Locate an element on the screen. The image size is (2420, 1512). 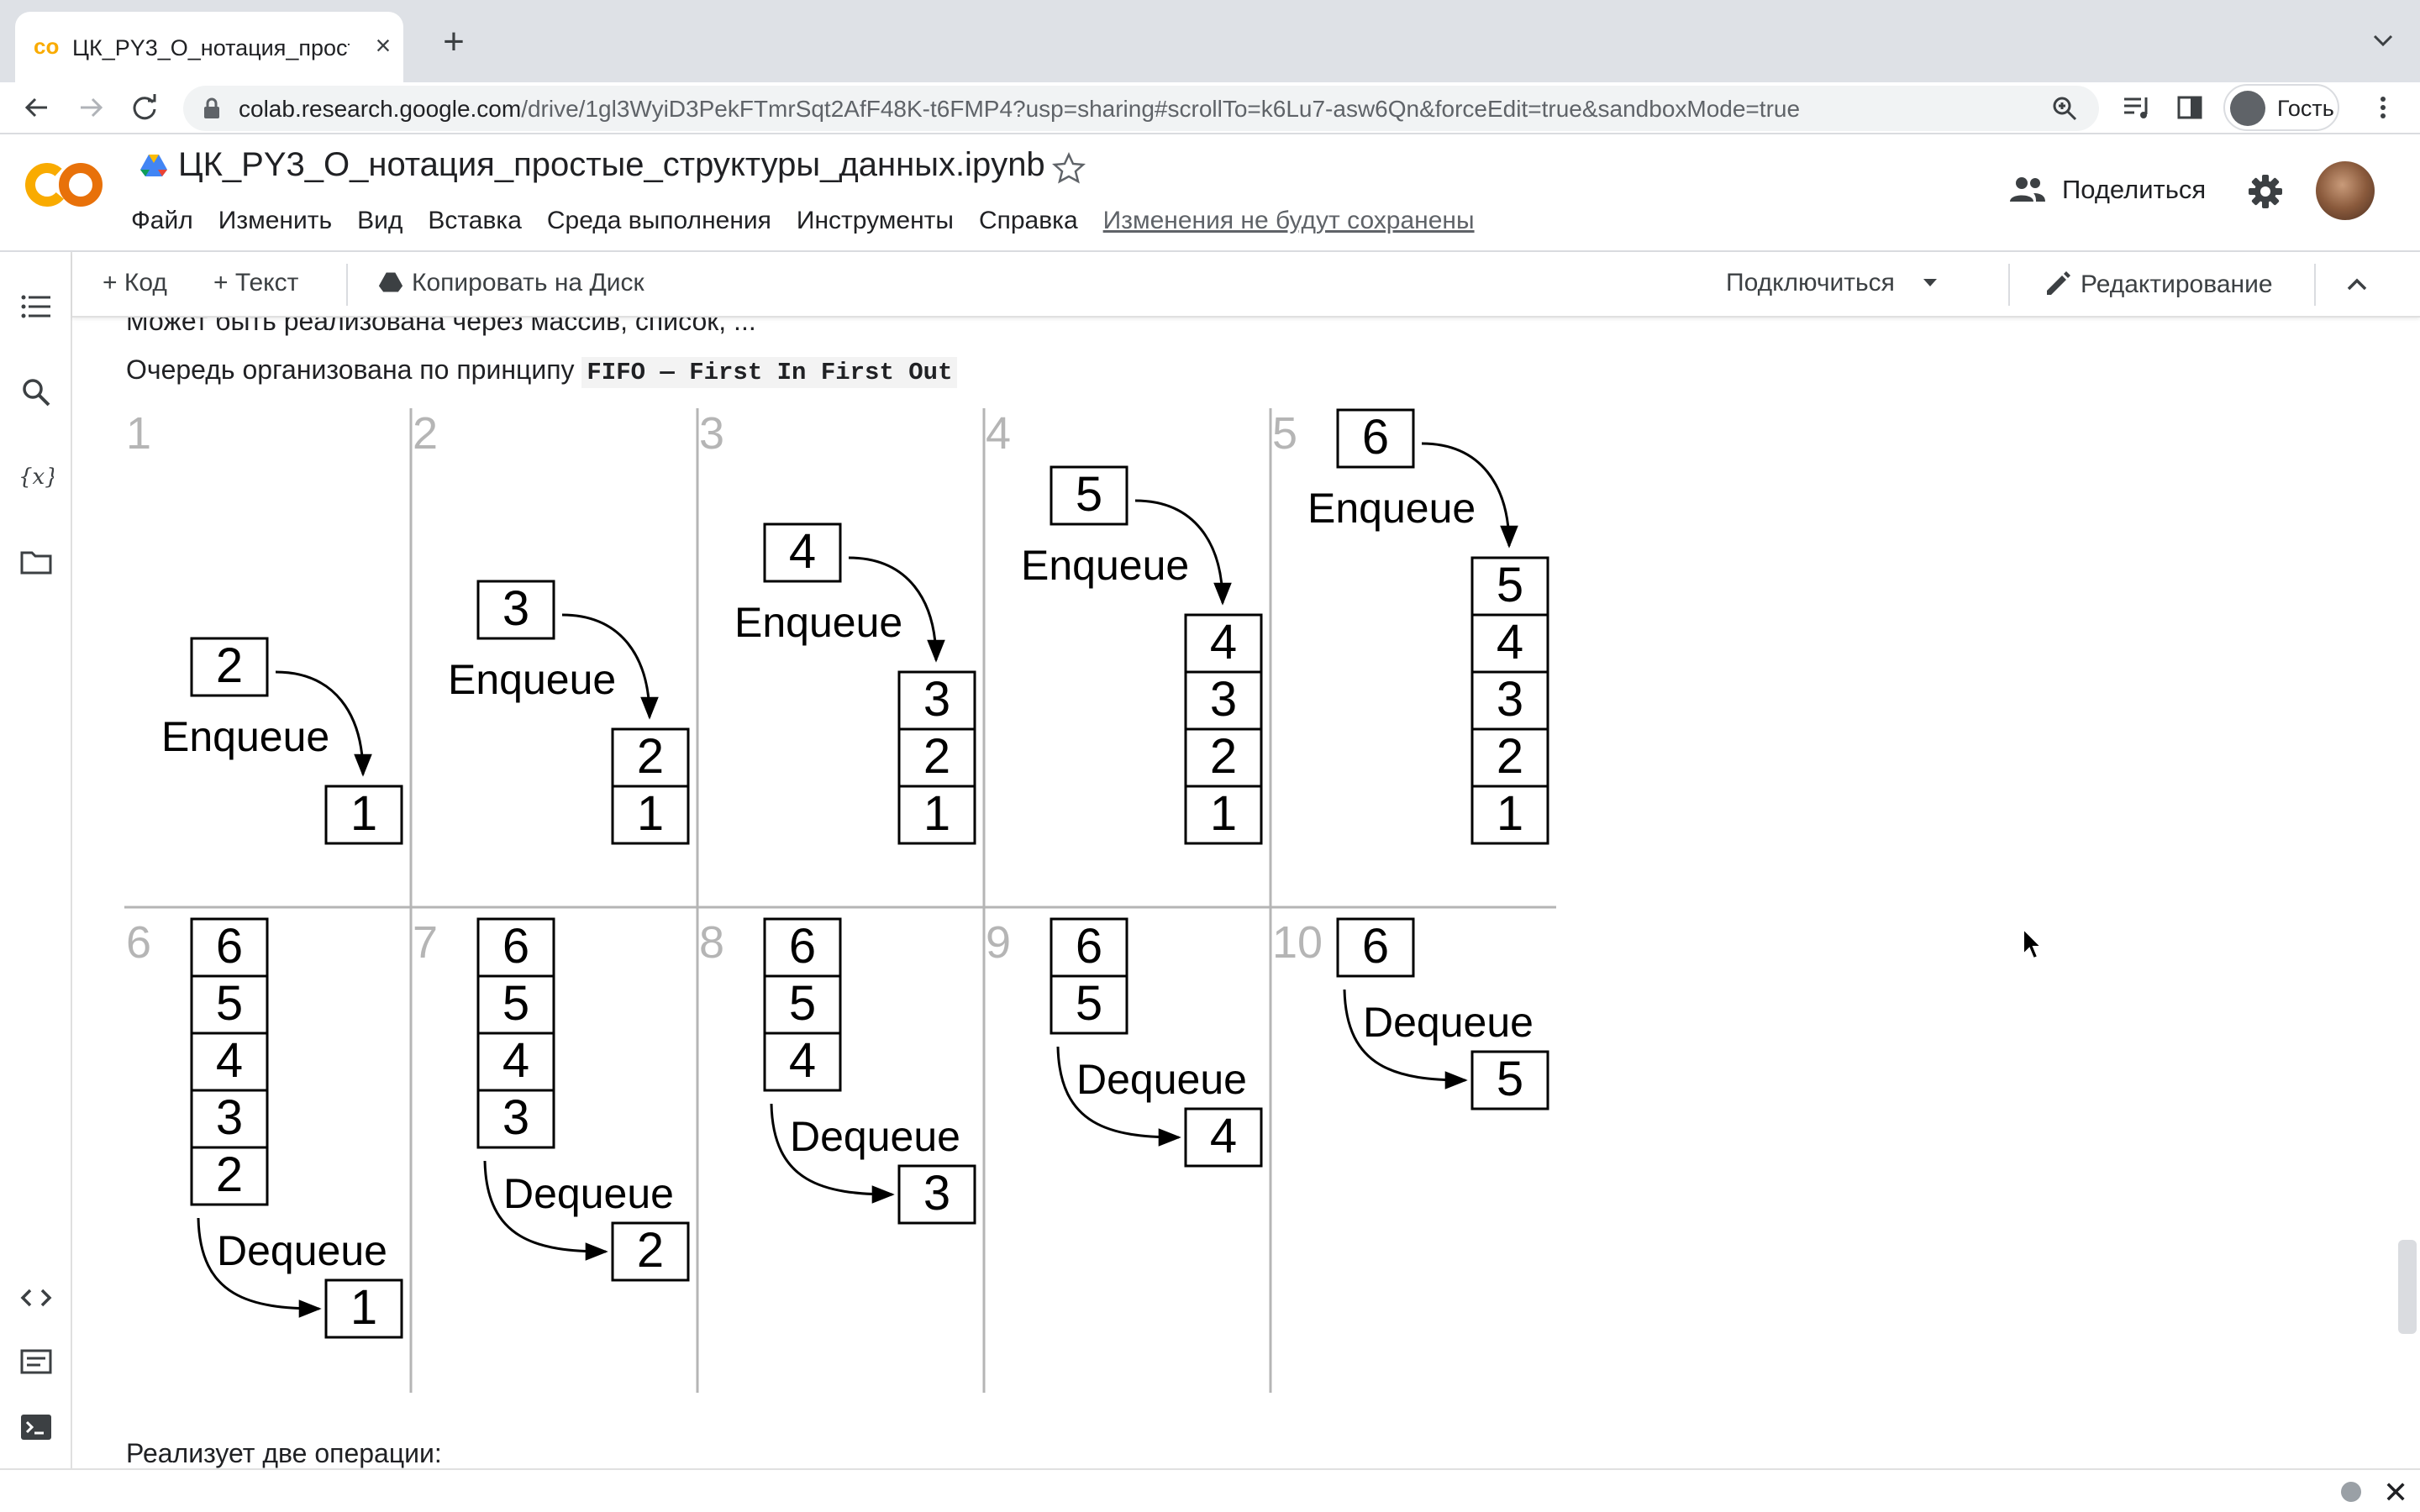
add-text-button: + Текст is located at coordinates (255, 283).